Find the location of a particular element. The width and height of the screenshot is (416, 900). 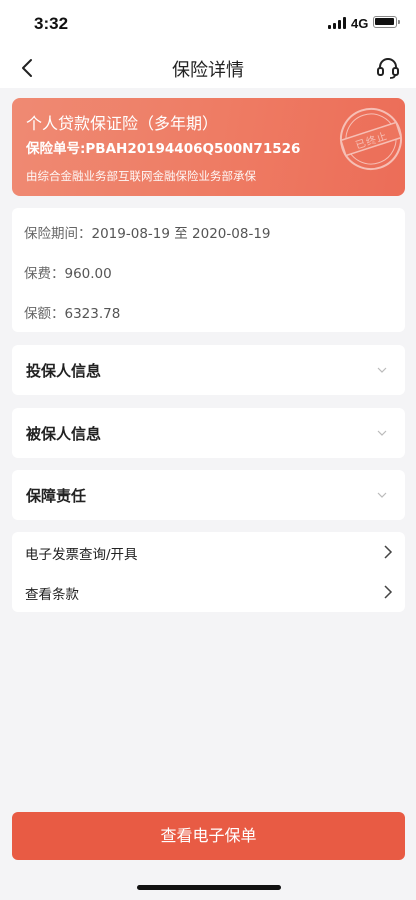

section-insured-info: 被保人信息 is located at coordinates (208, 433).